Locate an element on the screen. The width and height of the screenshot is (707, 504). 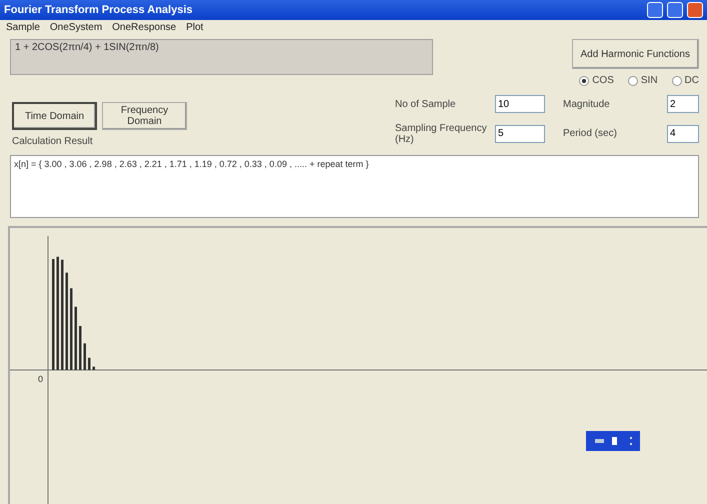
close-button is located at coordinates (695, 10).